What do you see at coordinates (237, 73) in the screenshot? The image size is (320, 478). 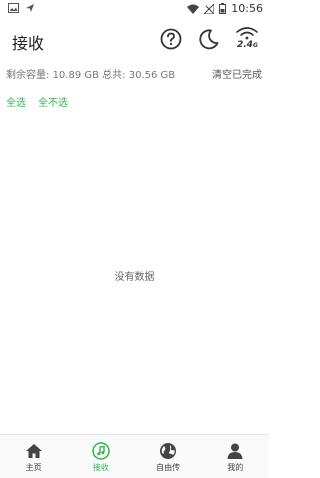 I see `clear-completed-button: 清空已完成` at bounding box center [237, 73].